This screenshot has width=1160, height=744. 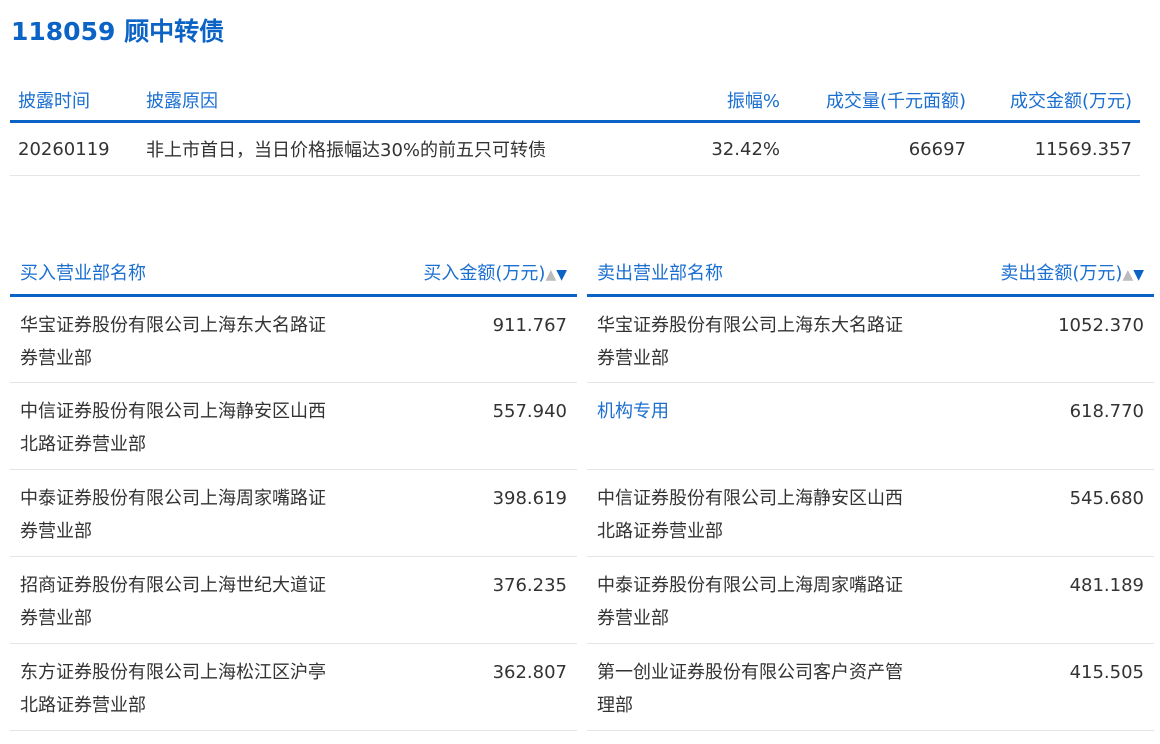 What do you see at coordinates (463, 600) in the screenshot?
I see `amount: 376.235` at bounding box center [463, 600].